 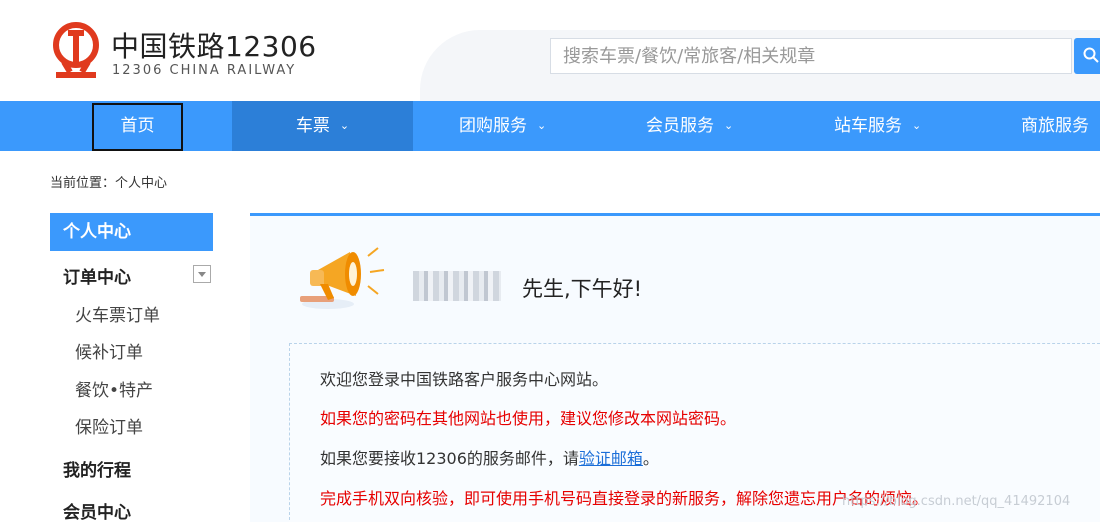 I want to click on email-verify-prefix: 如果您要接收12306的服务邮件，请, so click(x=449, y=458).